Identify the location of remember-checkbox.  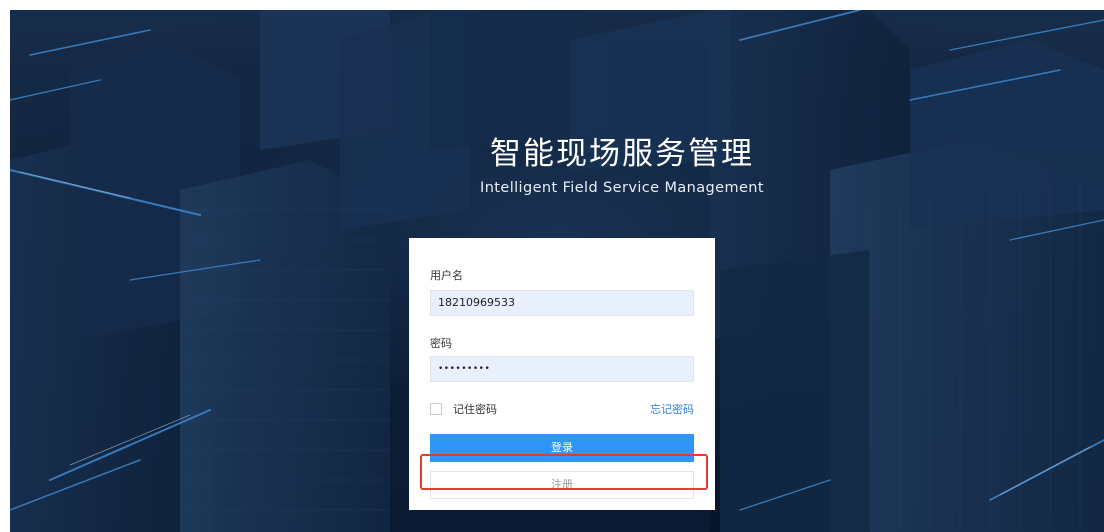
(436, 409).